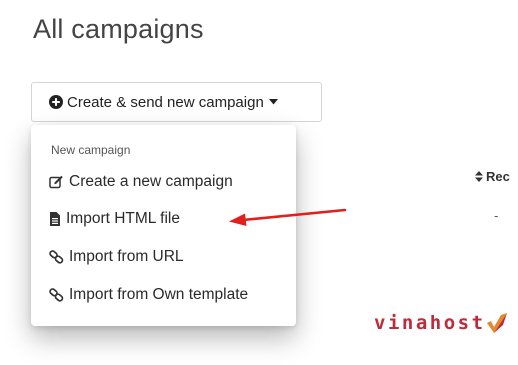  Describe the element at coordinates (123, 218) in the screenshot. I see `menu-item-label: Import HTML file` at that location.